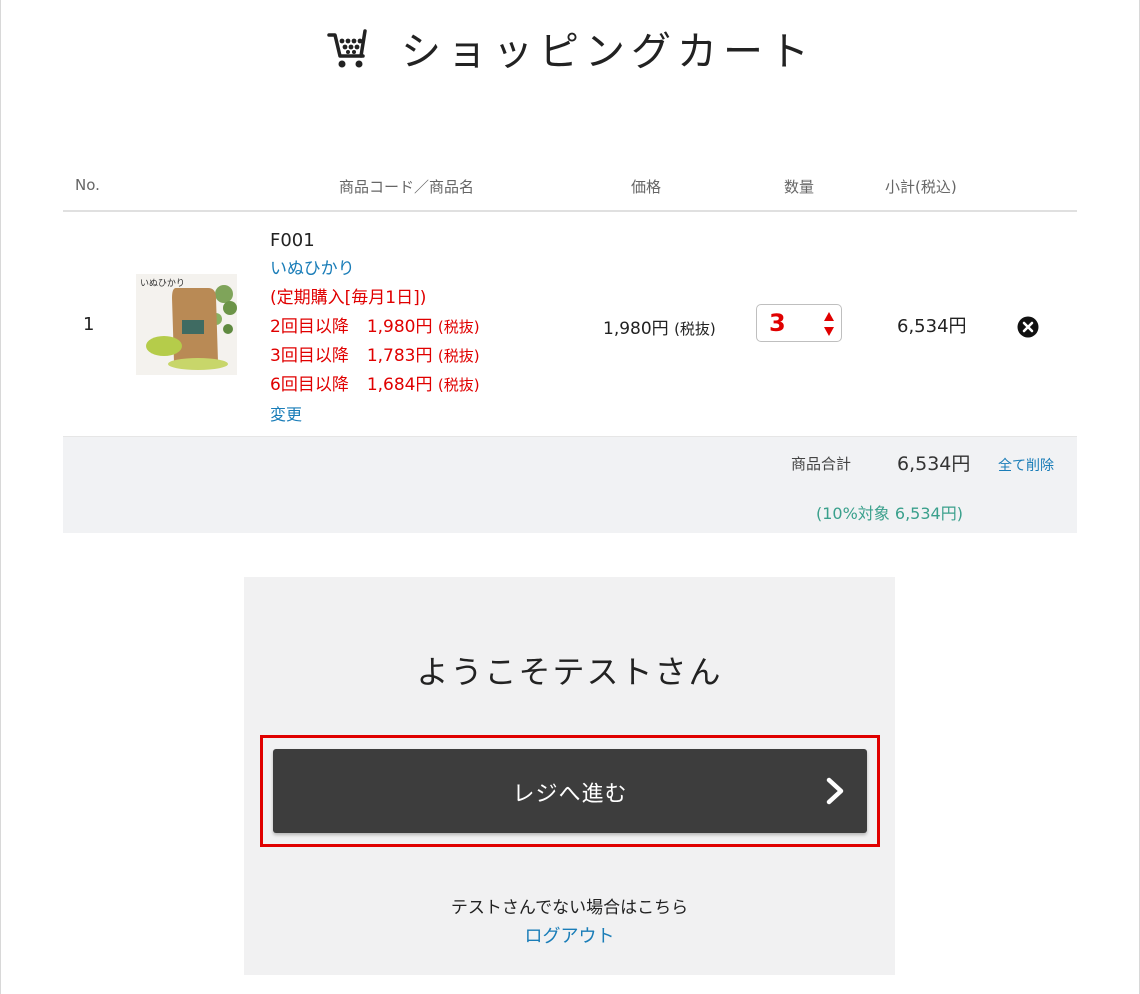 The image size is (1140, 994). Describe the element at coordinates (375, 269) in the screenshot. I see `product-name-link: いぬひかり` at that location.